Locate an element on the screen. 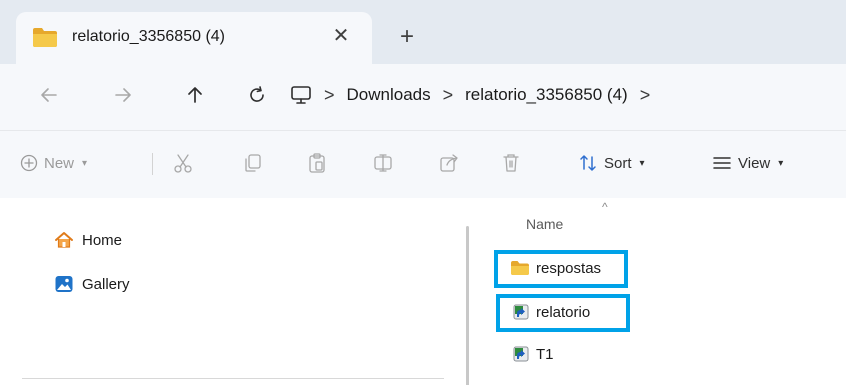  arrow-up-icon is located at coordinates (195, 95).